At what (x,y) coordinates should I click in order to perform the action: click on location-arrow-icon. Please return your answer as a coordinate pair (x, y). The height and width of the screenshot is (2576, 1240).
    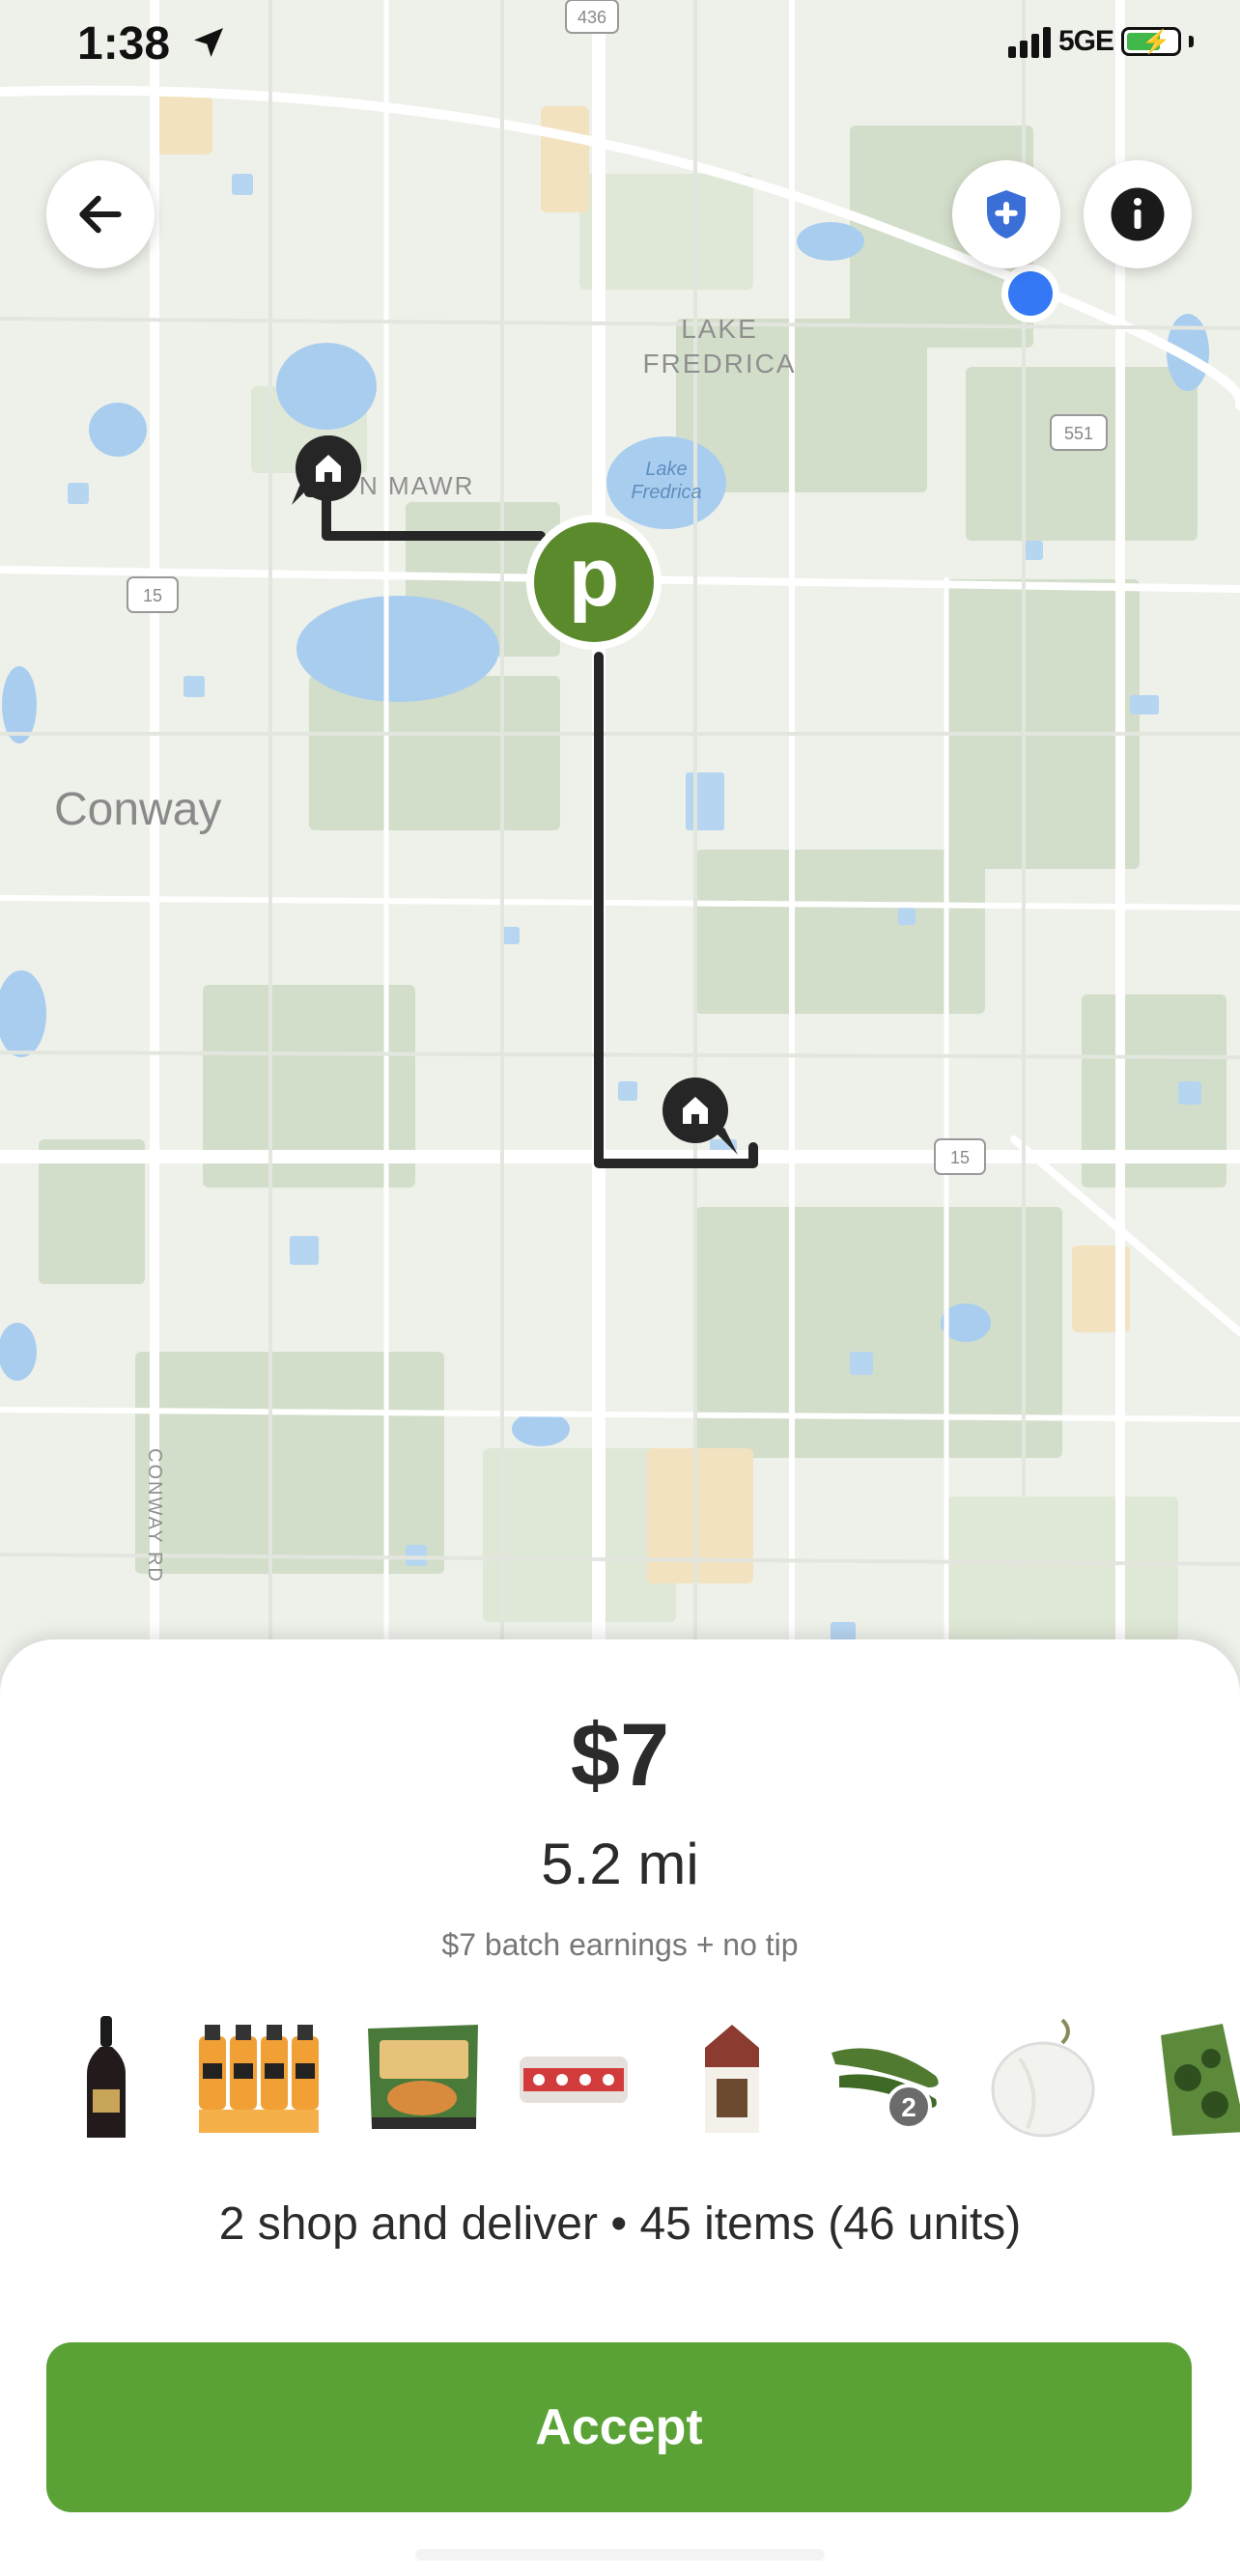
    Looking at the image, I should click on (208, 43).